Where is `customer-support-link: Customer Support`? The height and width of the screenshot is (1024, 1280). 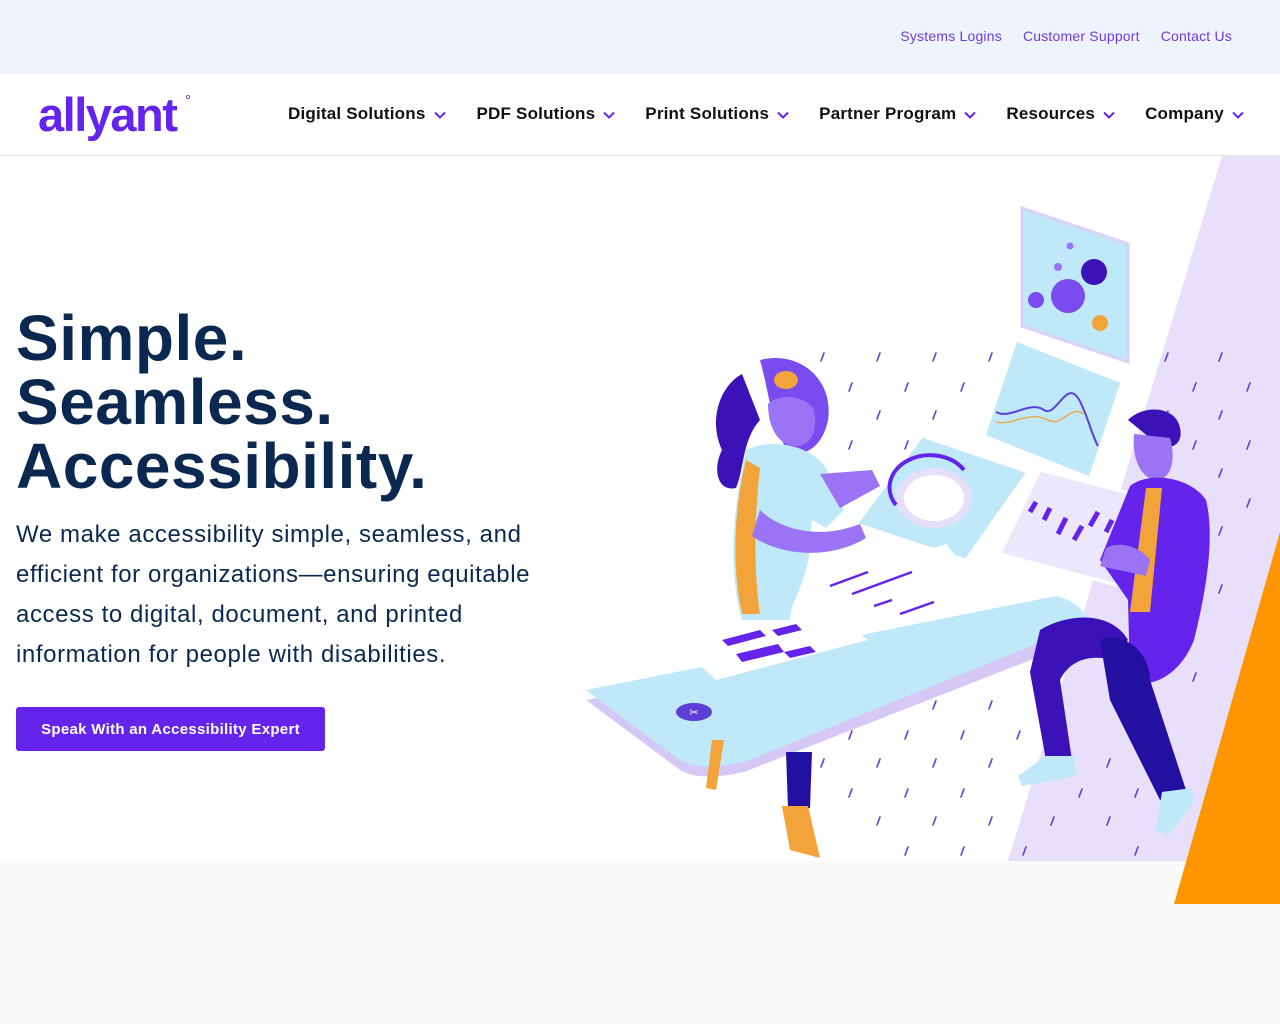
customer-support-link: Customer Support is located at coordinates (1081, 36).